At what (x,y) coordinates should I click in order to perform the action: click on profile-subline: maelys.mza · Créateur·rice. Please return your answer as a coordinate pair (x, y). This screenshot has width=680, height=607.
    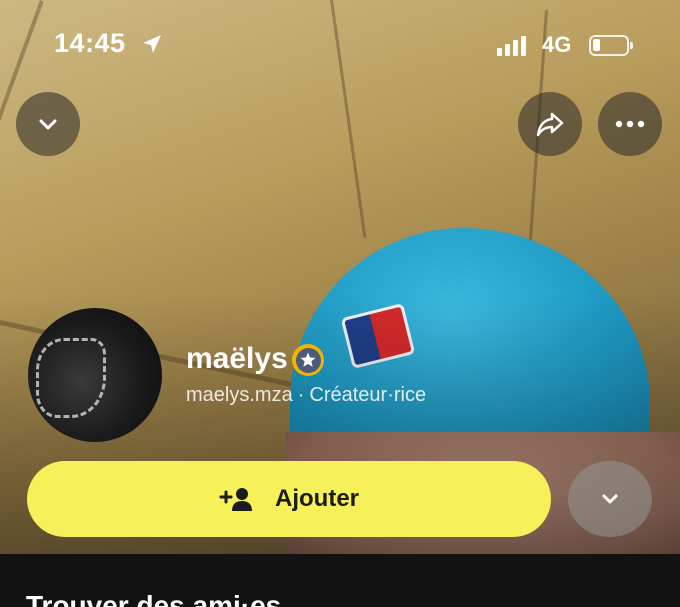
    Looking at the image, I should click on (306, 395).